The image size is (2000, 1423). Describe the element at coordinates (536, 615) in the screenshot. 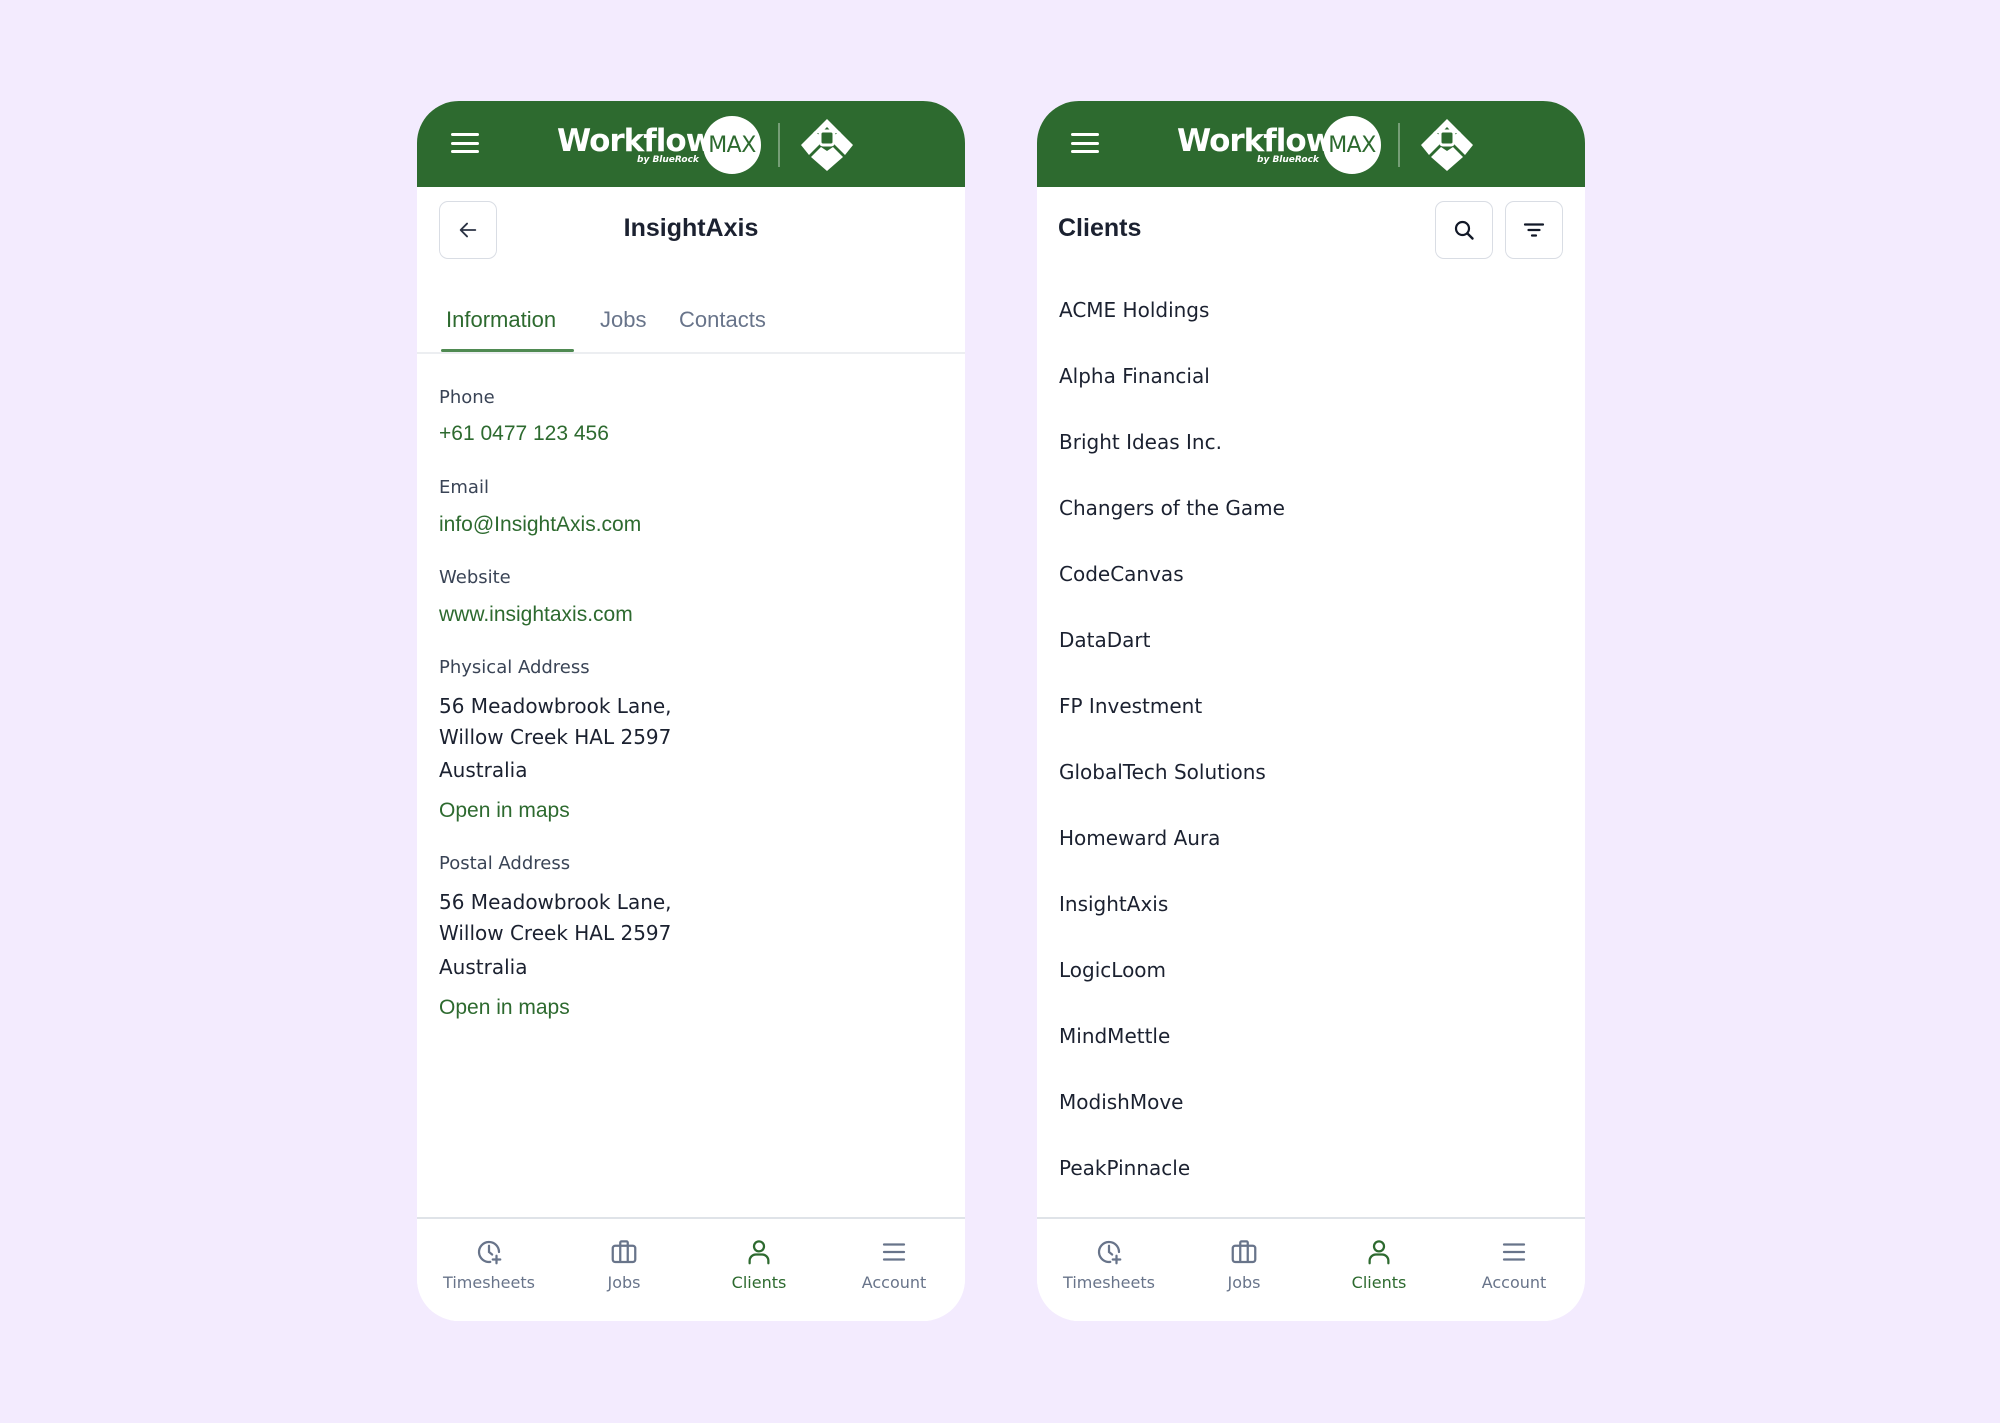

I see `website-link: www.insightaxis.com` at that location.